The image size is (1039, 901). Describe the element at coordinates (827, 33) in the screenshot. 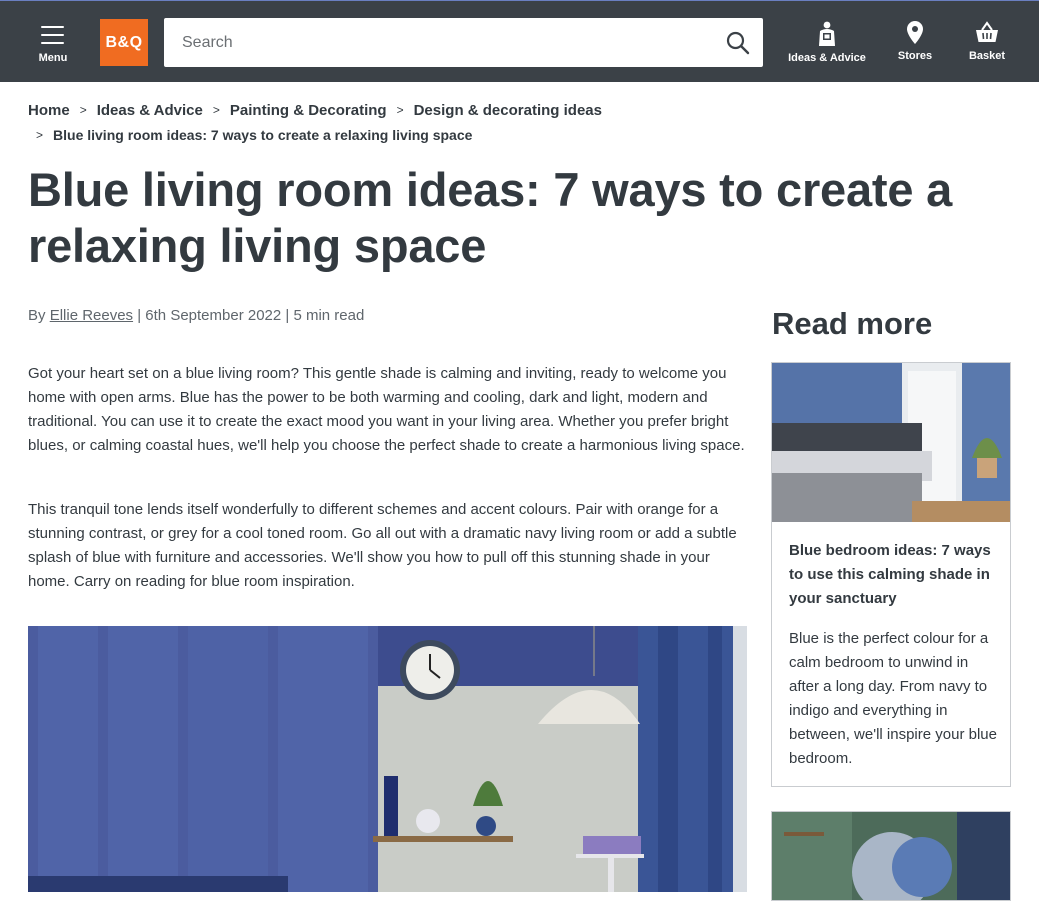

I see `apron-person-icon` at that location.